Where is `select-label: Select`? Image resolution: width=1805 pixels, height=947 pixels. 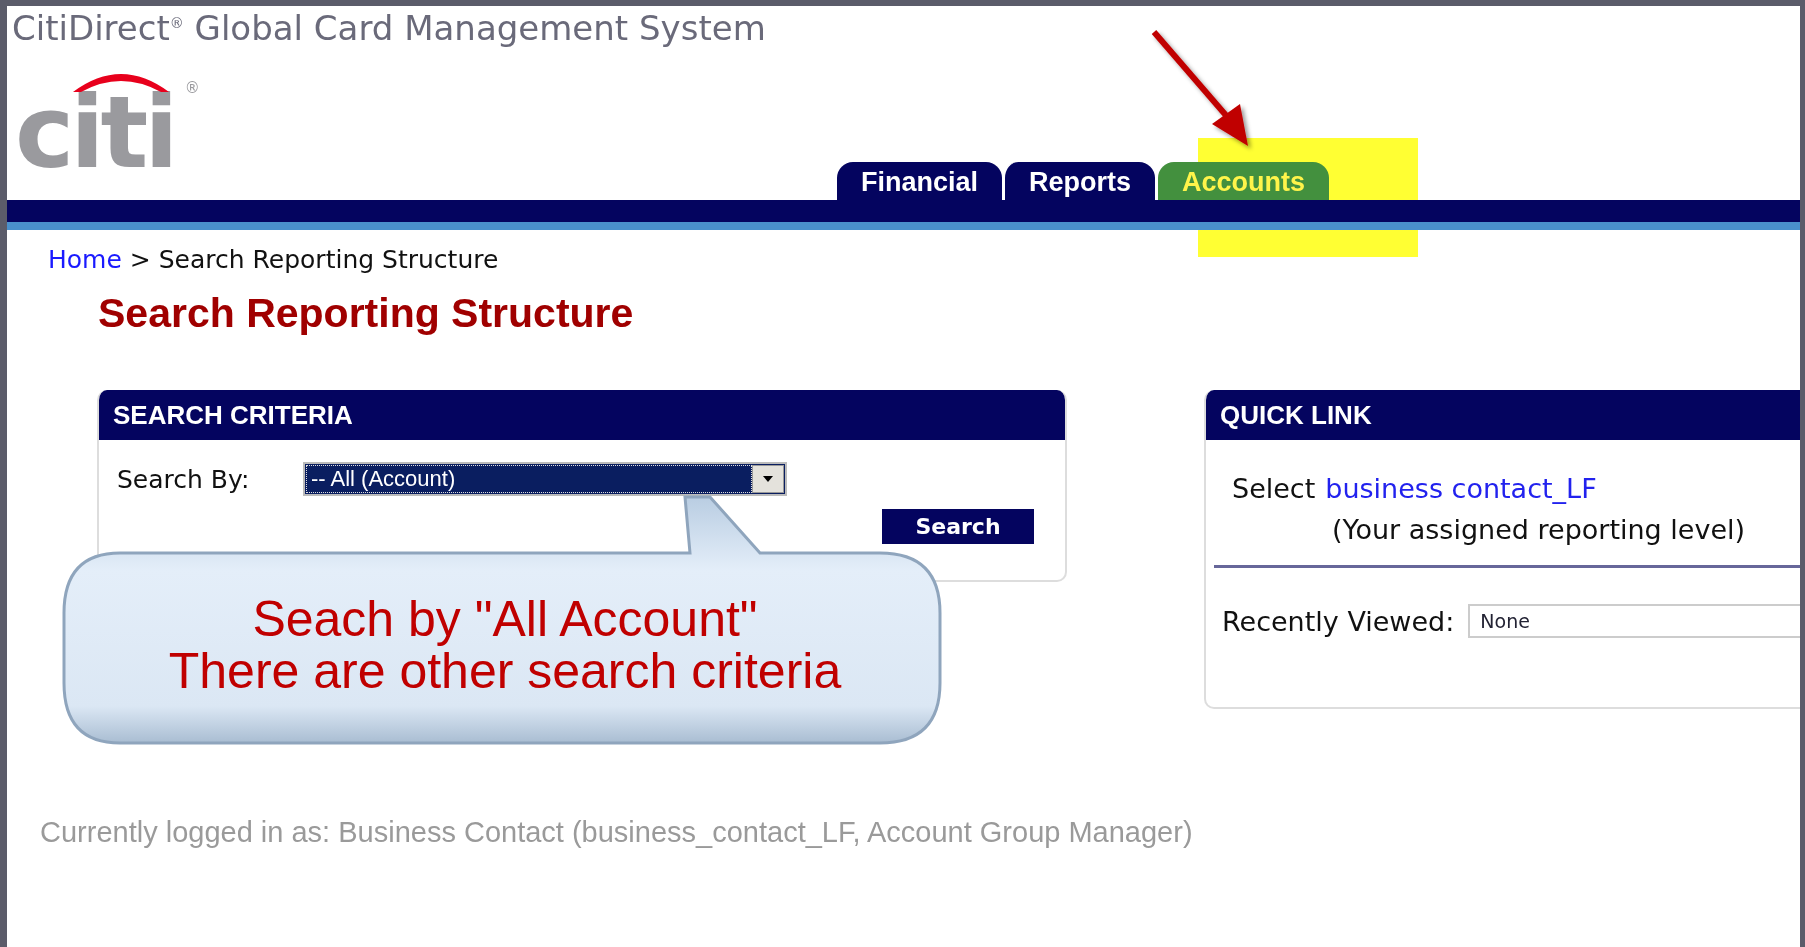 select-label: Select is located at coordinates (1274, 489).